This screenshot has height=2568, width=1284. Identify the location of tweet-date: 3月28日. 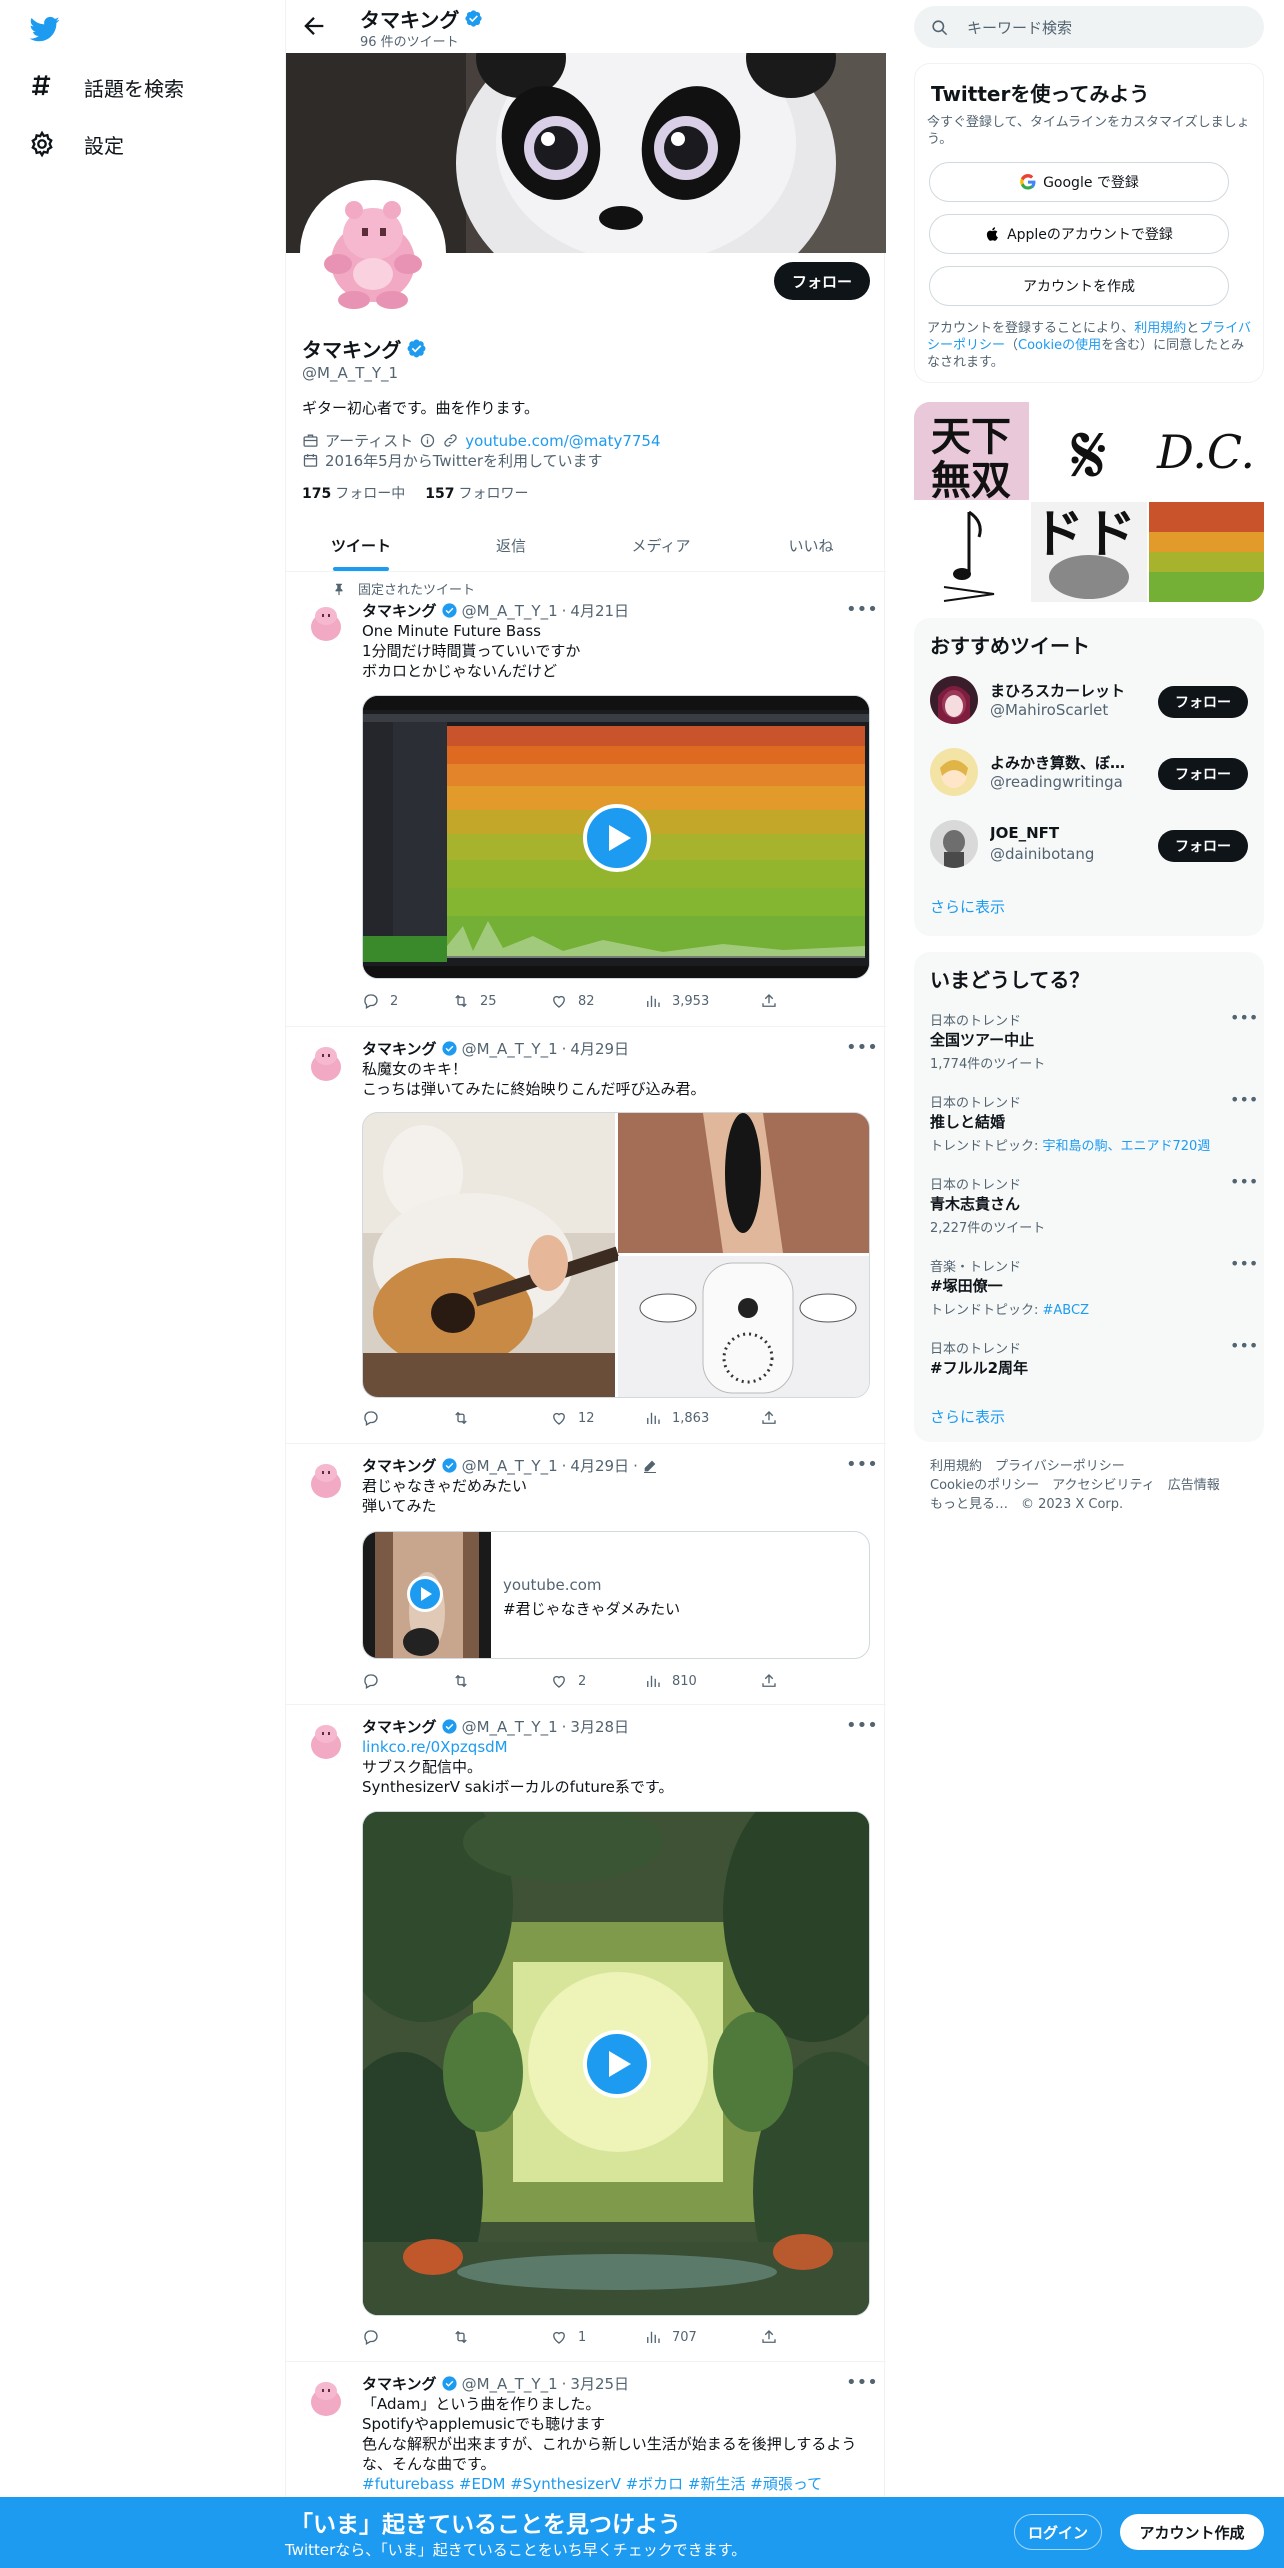
(599, 1726).